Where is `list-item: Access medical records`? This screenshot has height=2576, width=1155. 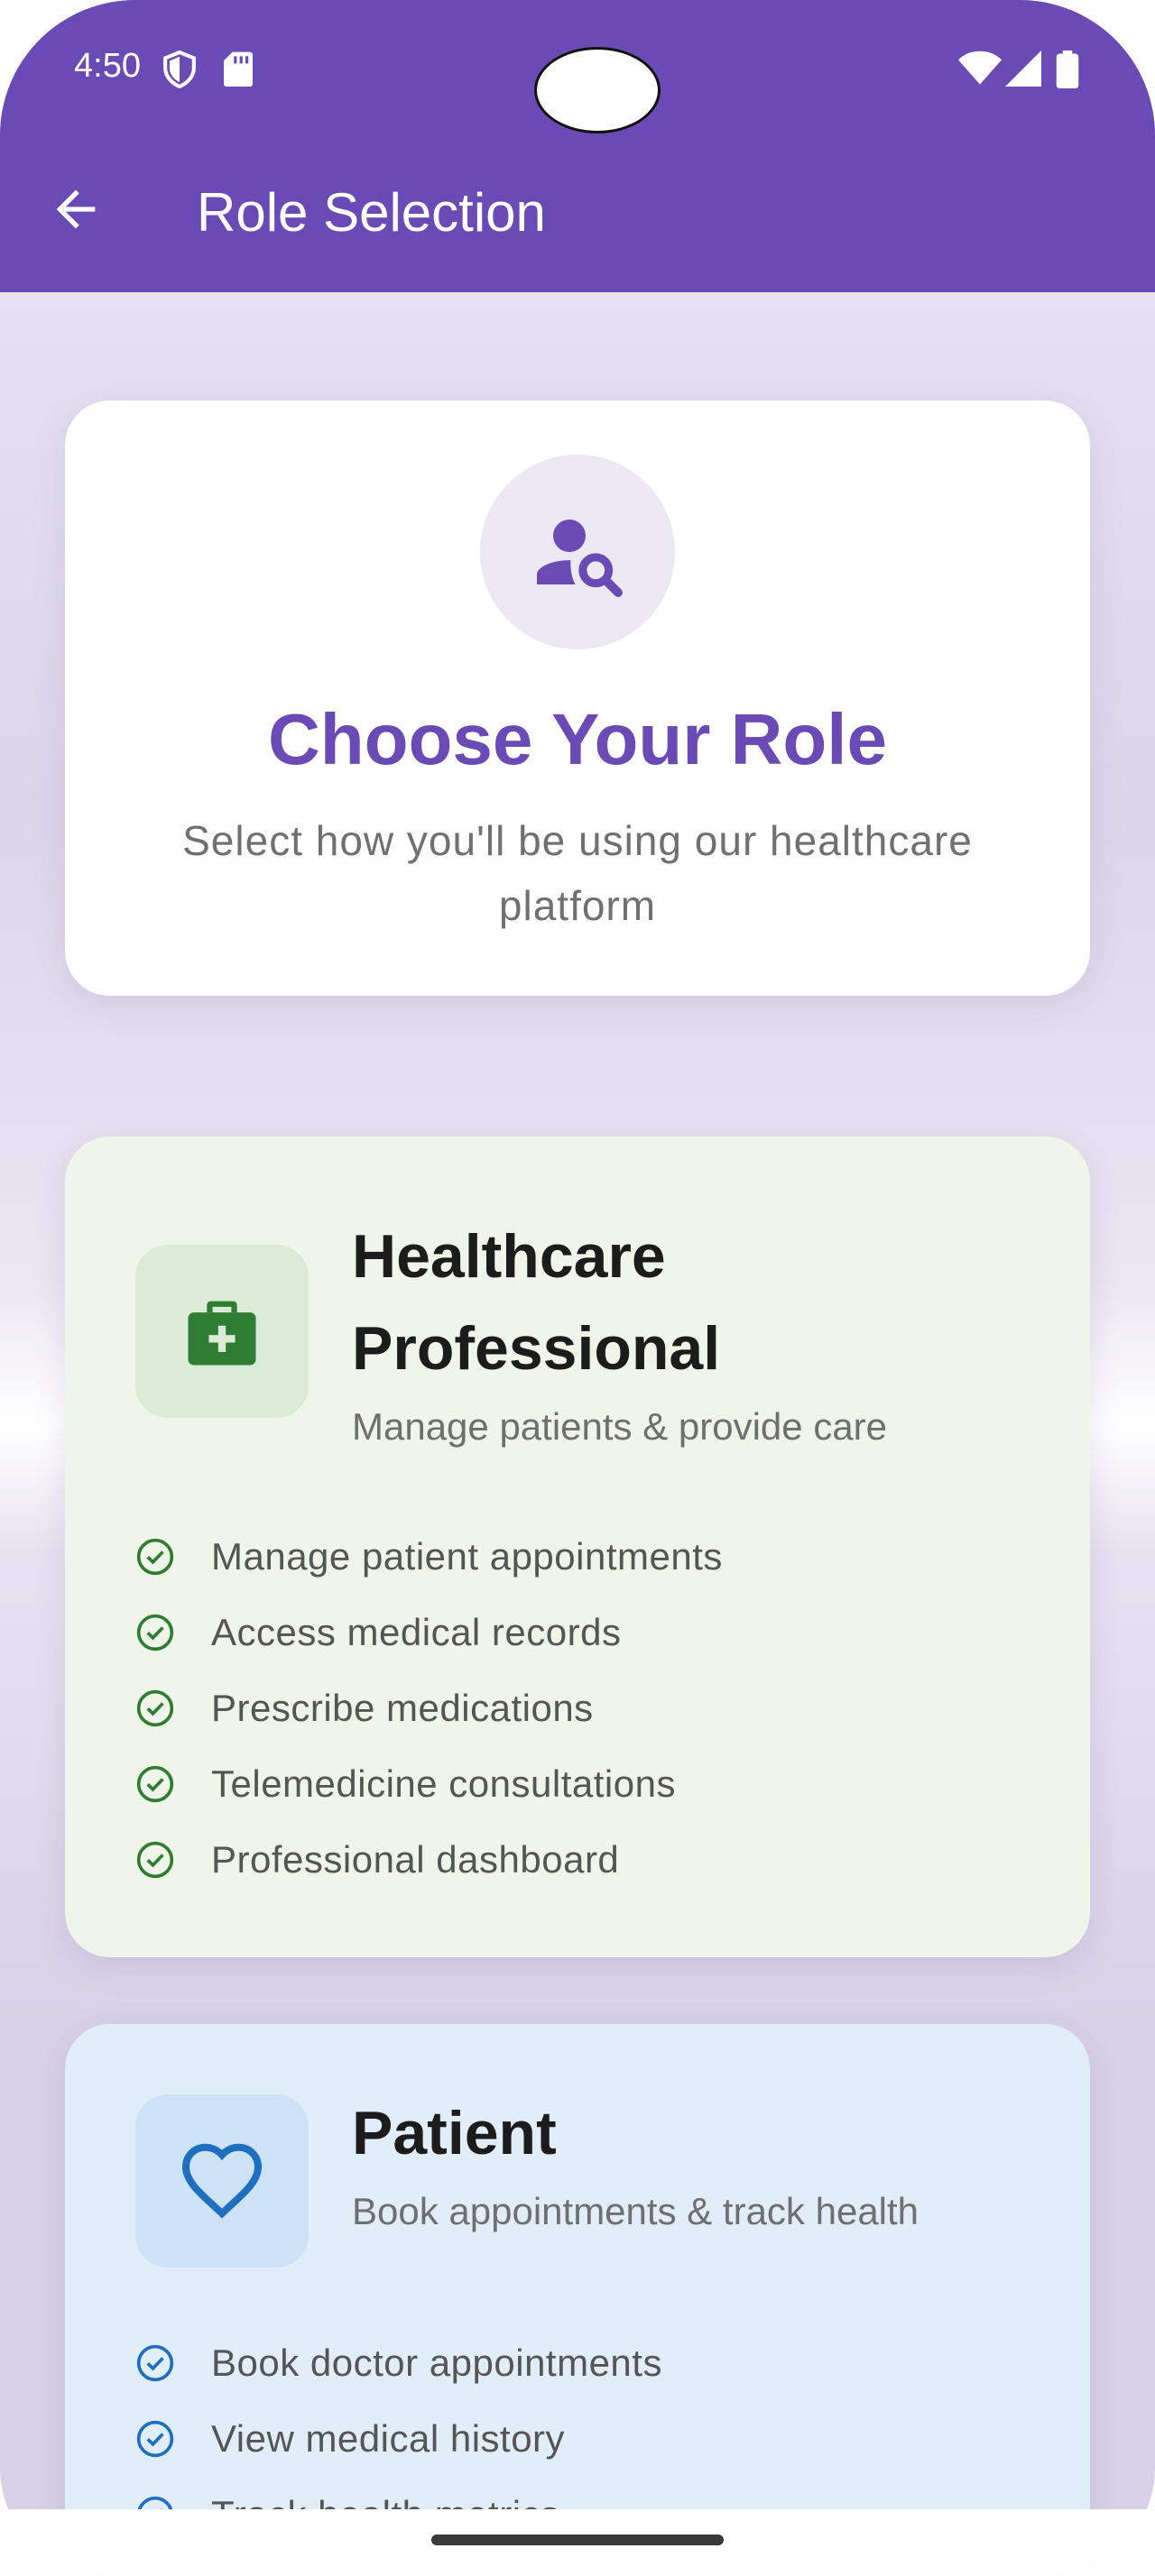 list-item: Access medical records is located at coordinates (429, 1632).